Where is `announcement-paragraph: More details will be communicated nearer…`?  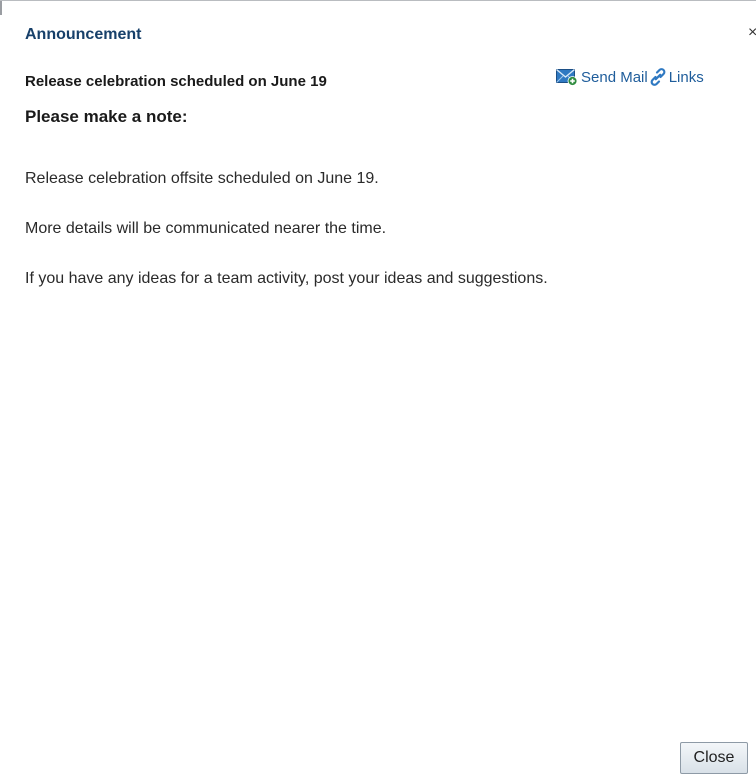
announcement-paragraph: More details will be communicated nearer… is located at coordinates (206, 228).